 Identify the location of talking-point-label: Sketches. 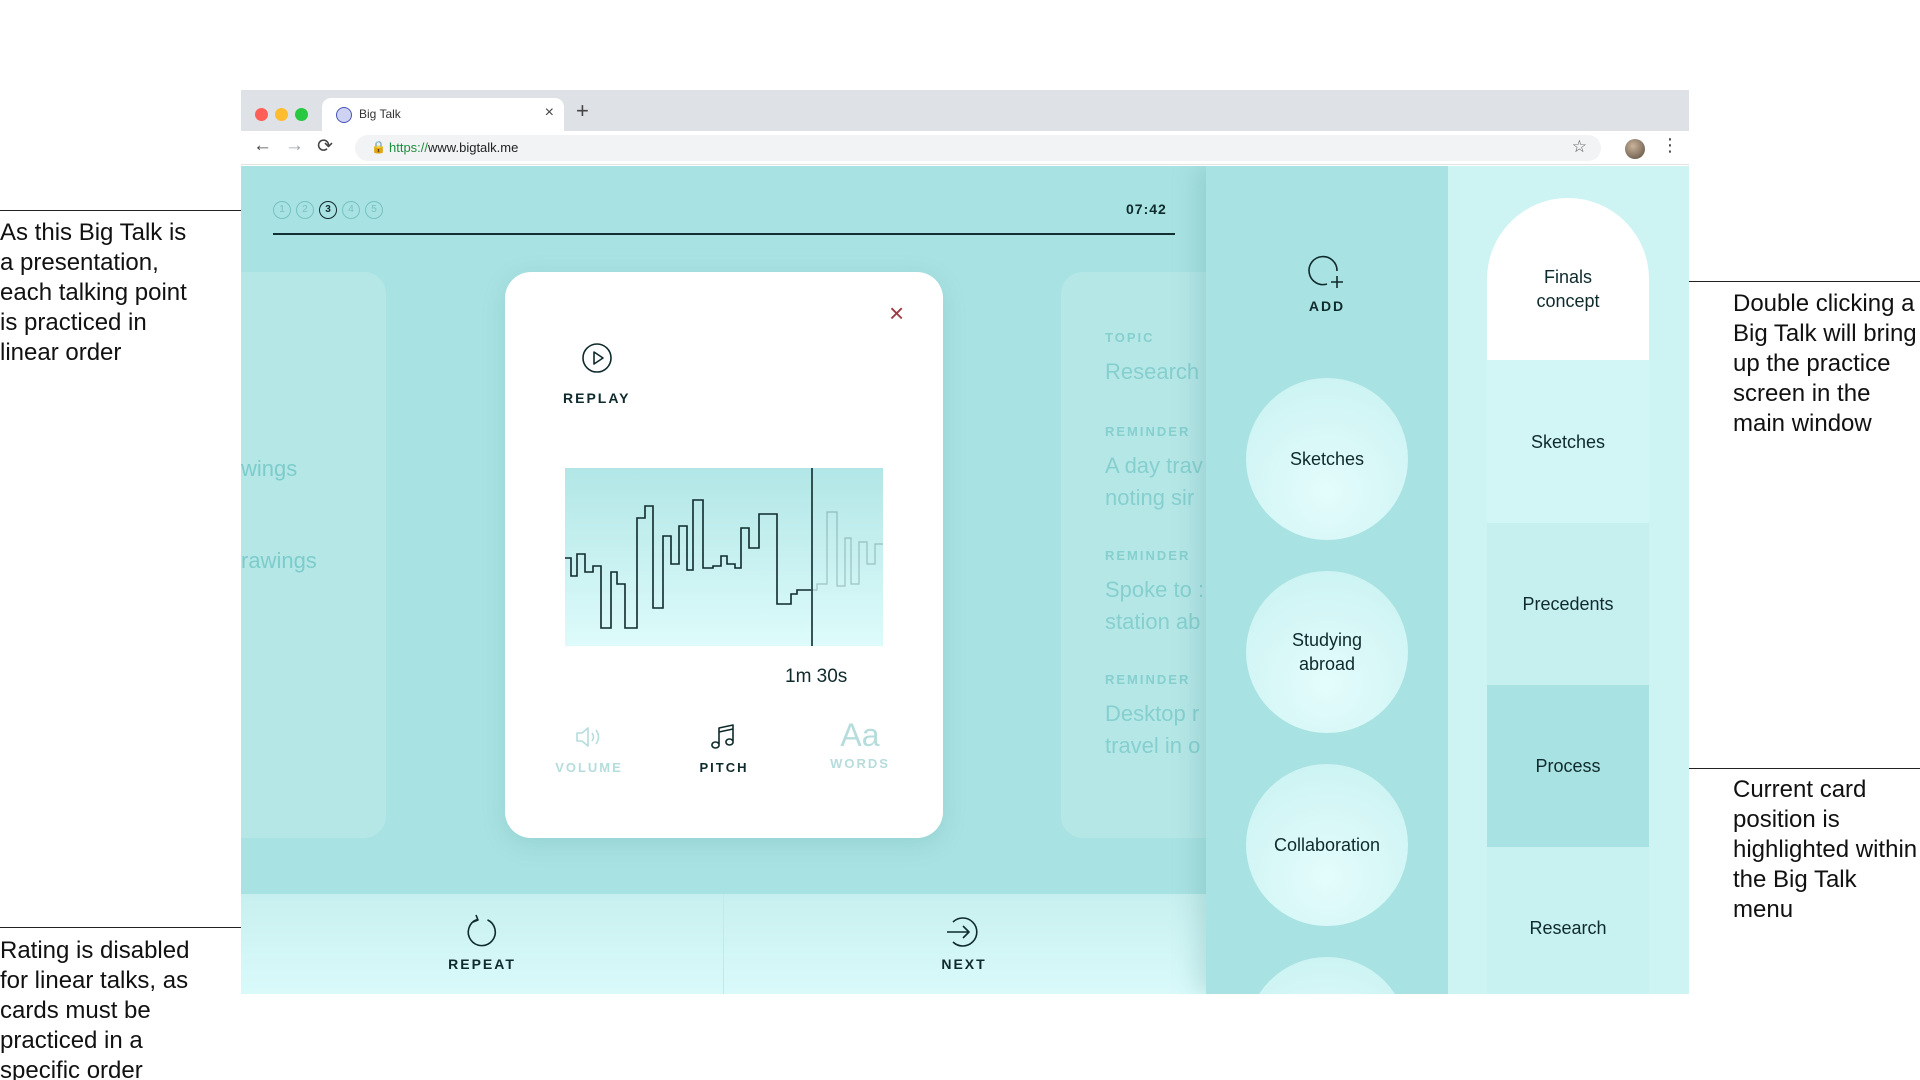
(1327, 459).